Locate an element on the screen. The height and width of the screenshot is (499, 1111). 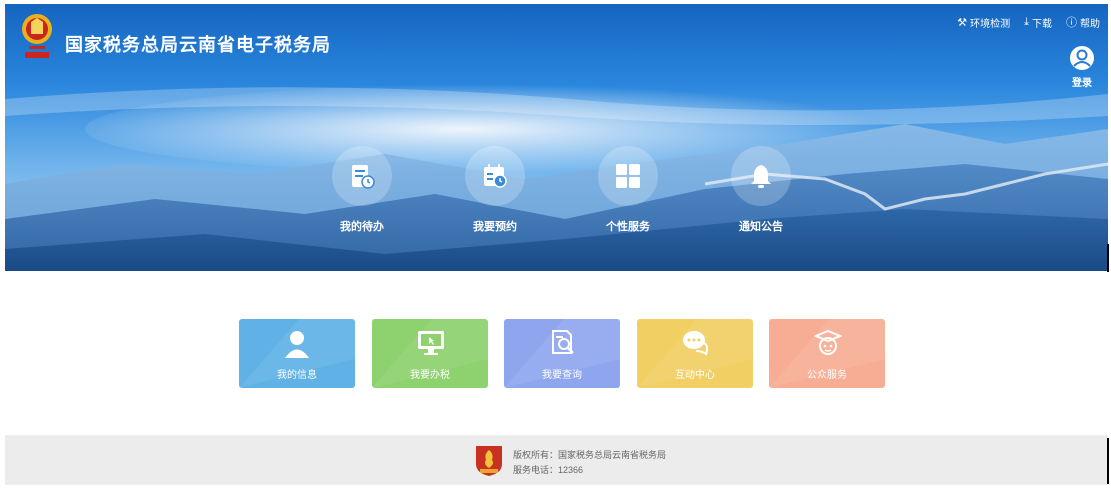
wrench-icon: ⚒ is located at coordinates (962, 22).